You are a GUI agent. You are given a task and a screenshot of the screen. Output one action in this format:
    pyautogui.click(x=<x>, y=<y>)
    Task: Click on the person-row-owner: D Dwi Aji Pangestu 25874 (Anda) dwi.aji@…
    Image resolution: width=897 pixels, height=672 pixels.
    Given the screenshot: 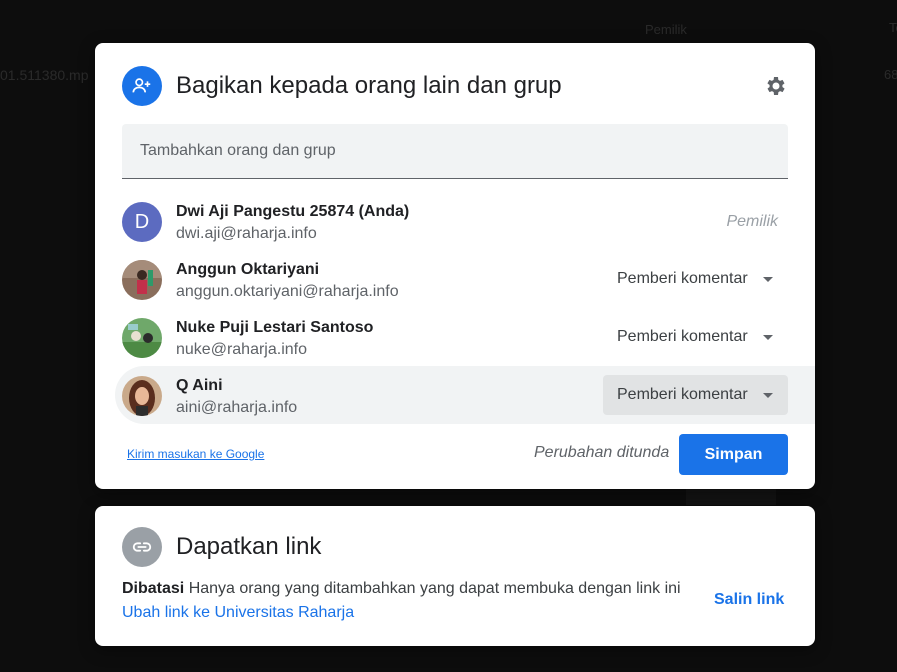 What is the action you would take?
    pyautogui.click(x=455, y=221)
    